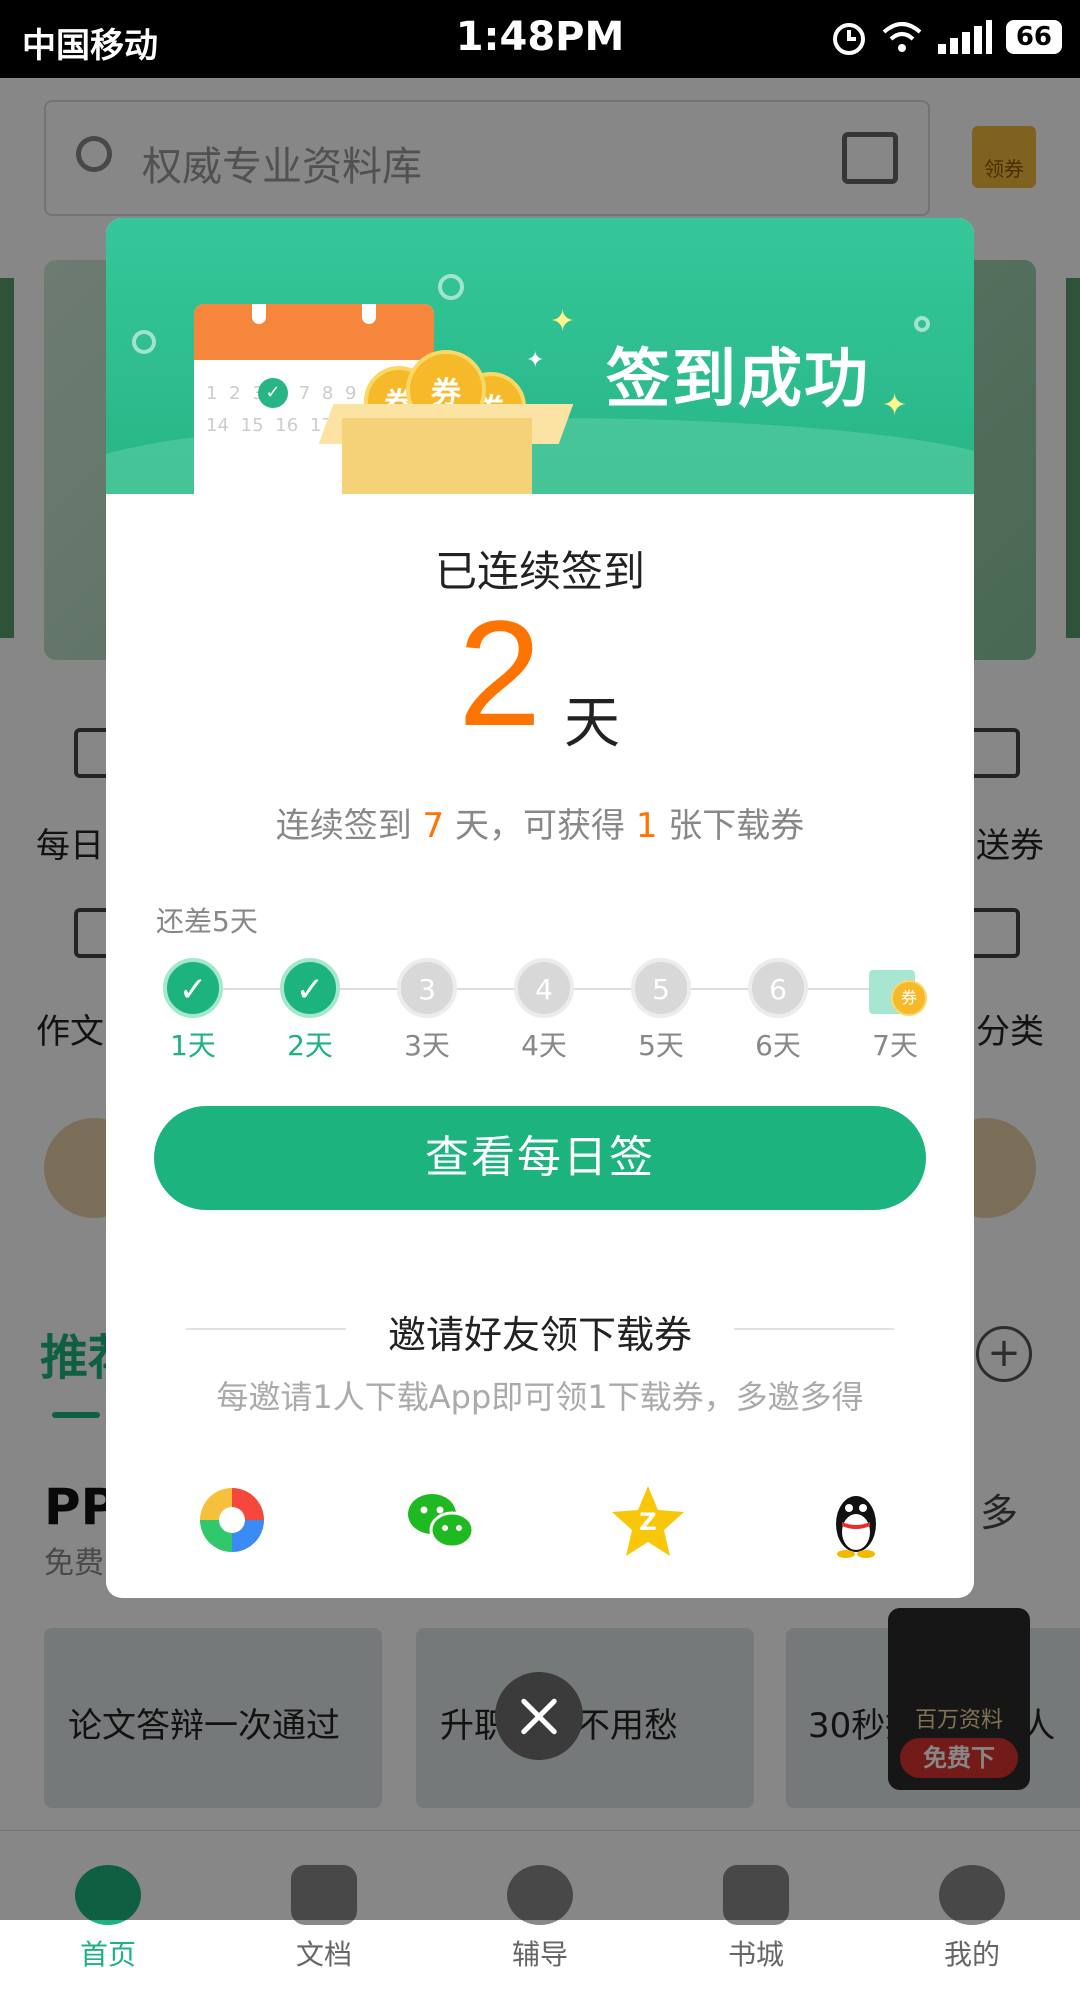 This screenshot has height=1999, width=1080. I want to click on day-number: 3, so click(427, 988).